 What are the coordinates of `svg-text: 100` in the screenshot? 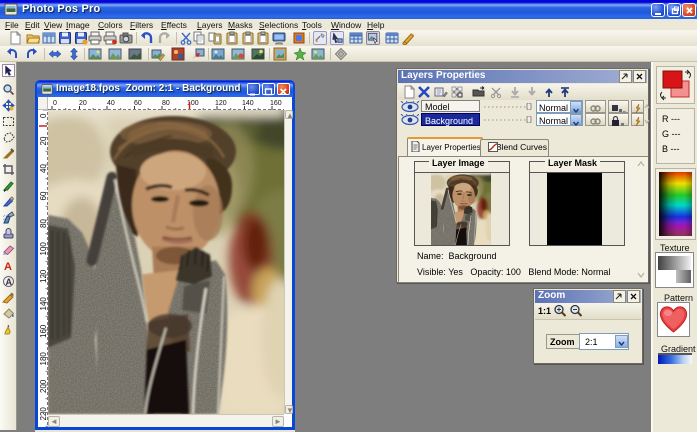 It's located at (43, 249).